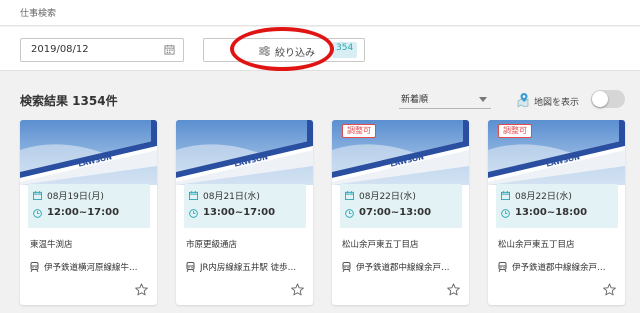 This screenshot has height=313, width=640. What do you see at coordinates (345, 50) in the screenshot?
I see `count-badge: 354` at bounding box center [345, 50].